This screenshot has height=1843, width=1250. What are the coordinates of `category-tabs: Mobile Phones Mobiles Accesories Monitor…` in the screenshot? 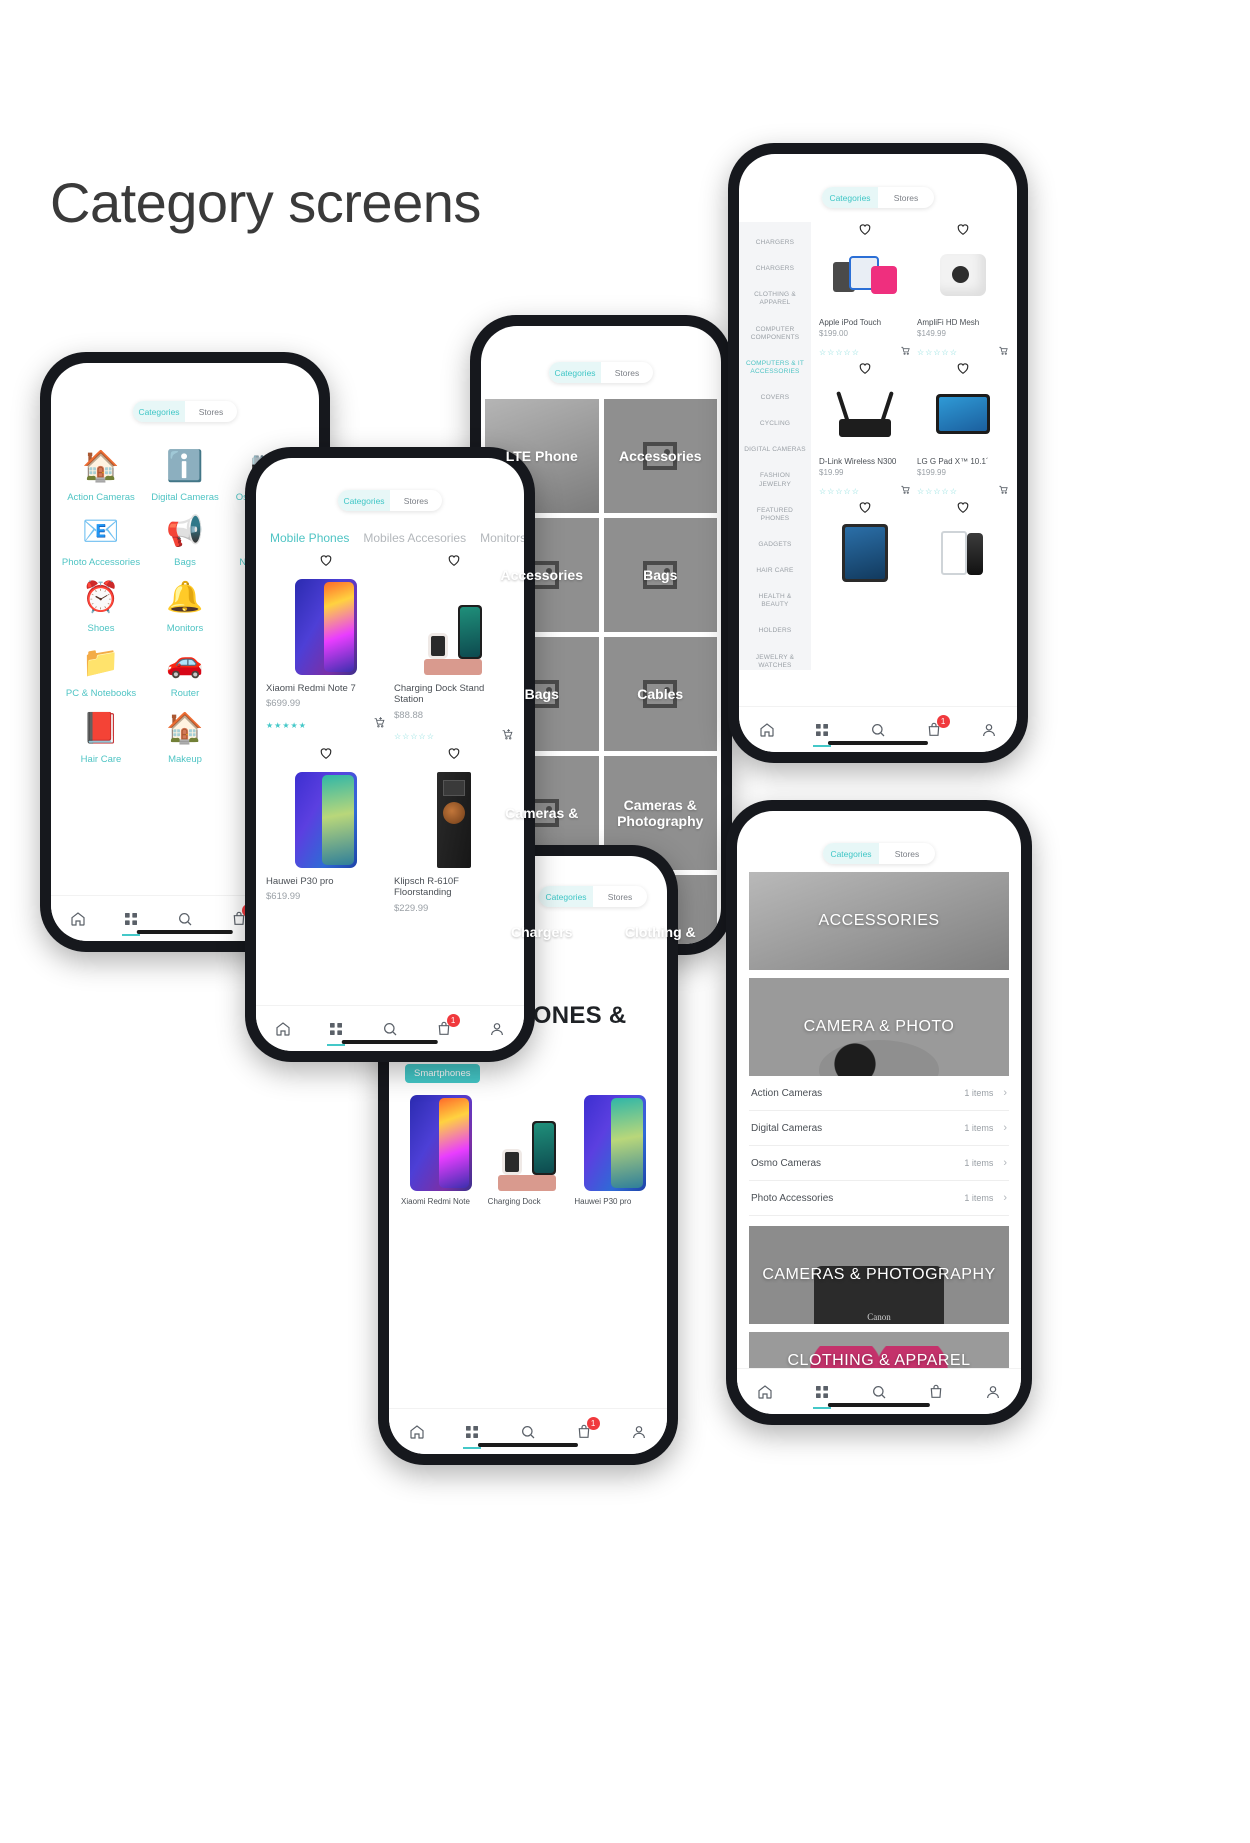 It's located at (390, 528).